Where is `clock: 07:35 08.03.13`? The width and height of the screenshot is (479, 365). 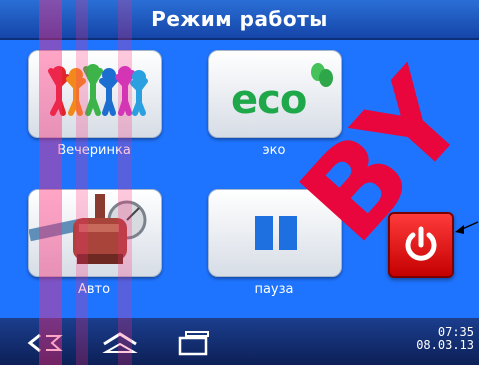 clock: 07:35 08.03.13 is located at coordinates (436, 339).